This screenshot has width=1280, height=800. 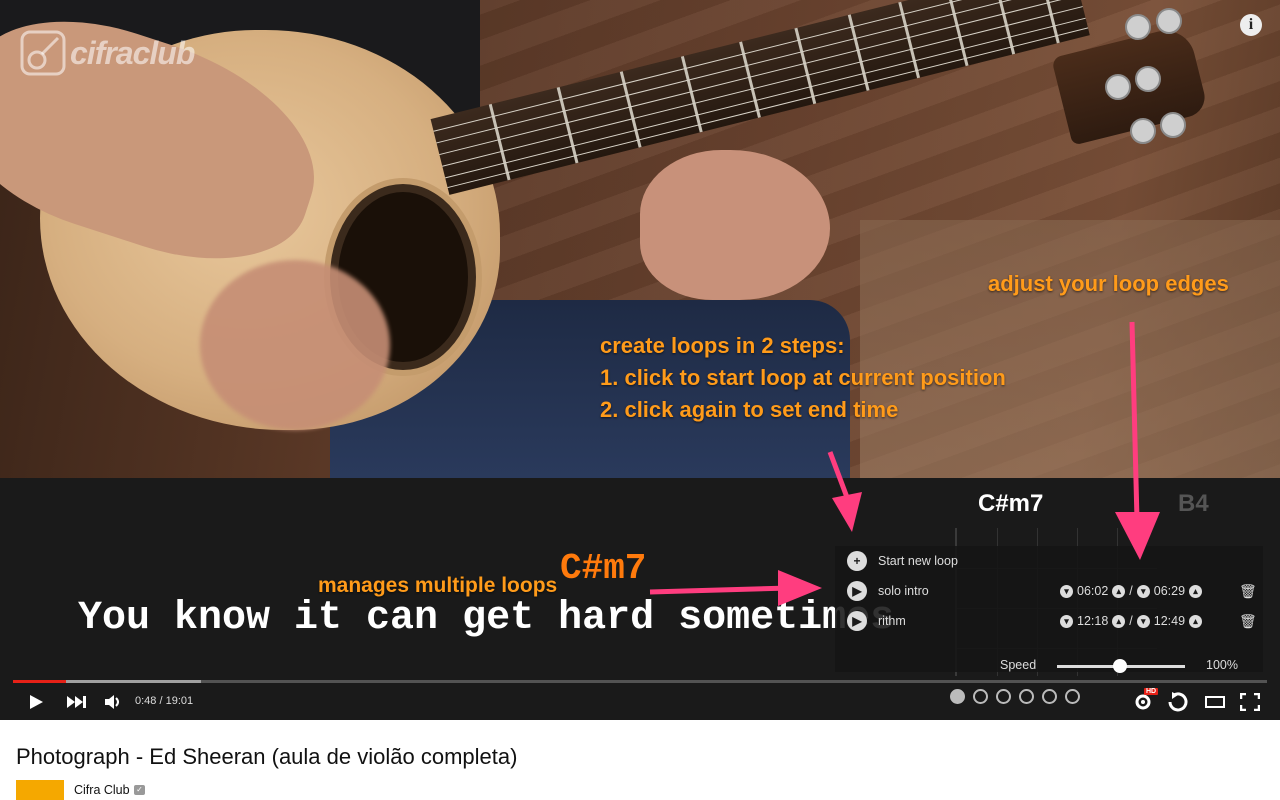 What do you see at coordinates (1143, 702) in the screenshot?
I see `settings-icon` at bounding box center [1143, 702].